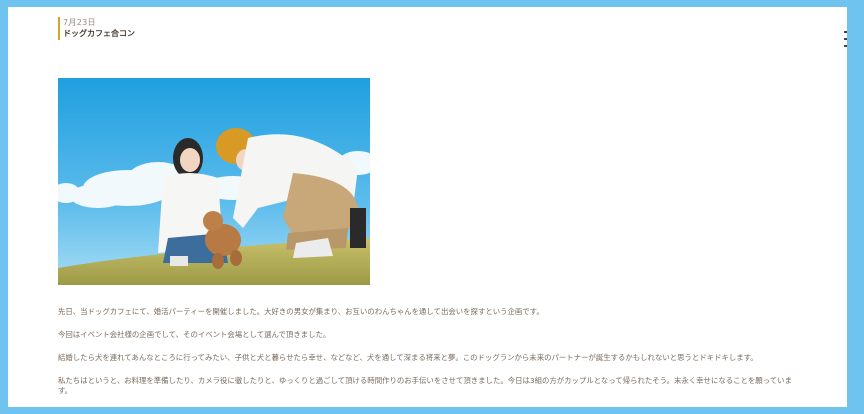 The height and width of the screenshot is (414, 864). What do you see at coordinates (99, 33) in the screenshot?
I see `post-title: ドッグカフェ合コン` at bounding box center [99, 33].